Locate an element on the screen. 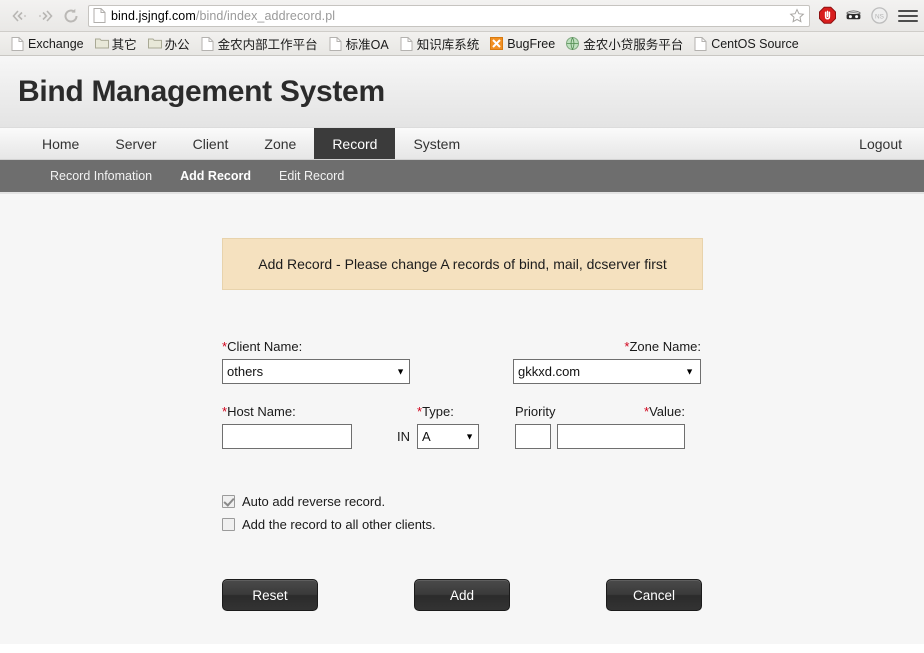 The image size is (924, 653). subnav-item-record-information: Record Infomation is located at coordinates (101, 176).